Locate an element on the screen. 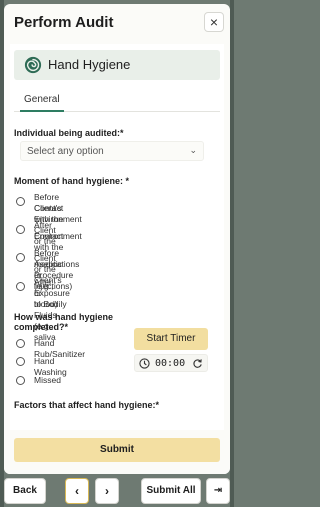 Image resolution: width=320 pixels, height=507 pixels. background-edge-right is located at coordinates (232, 253).